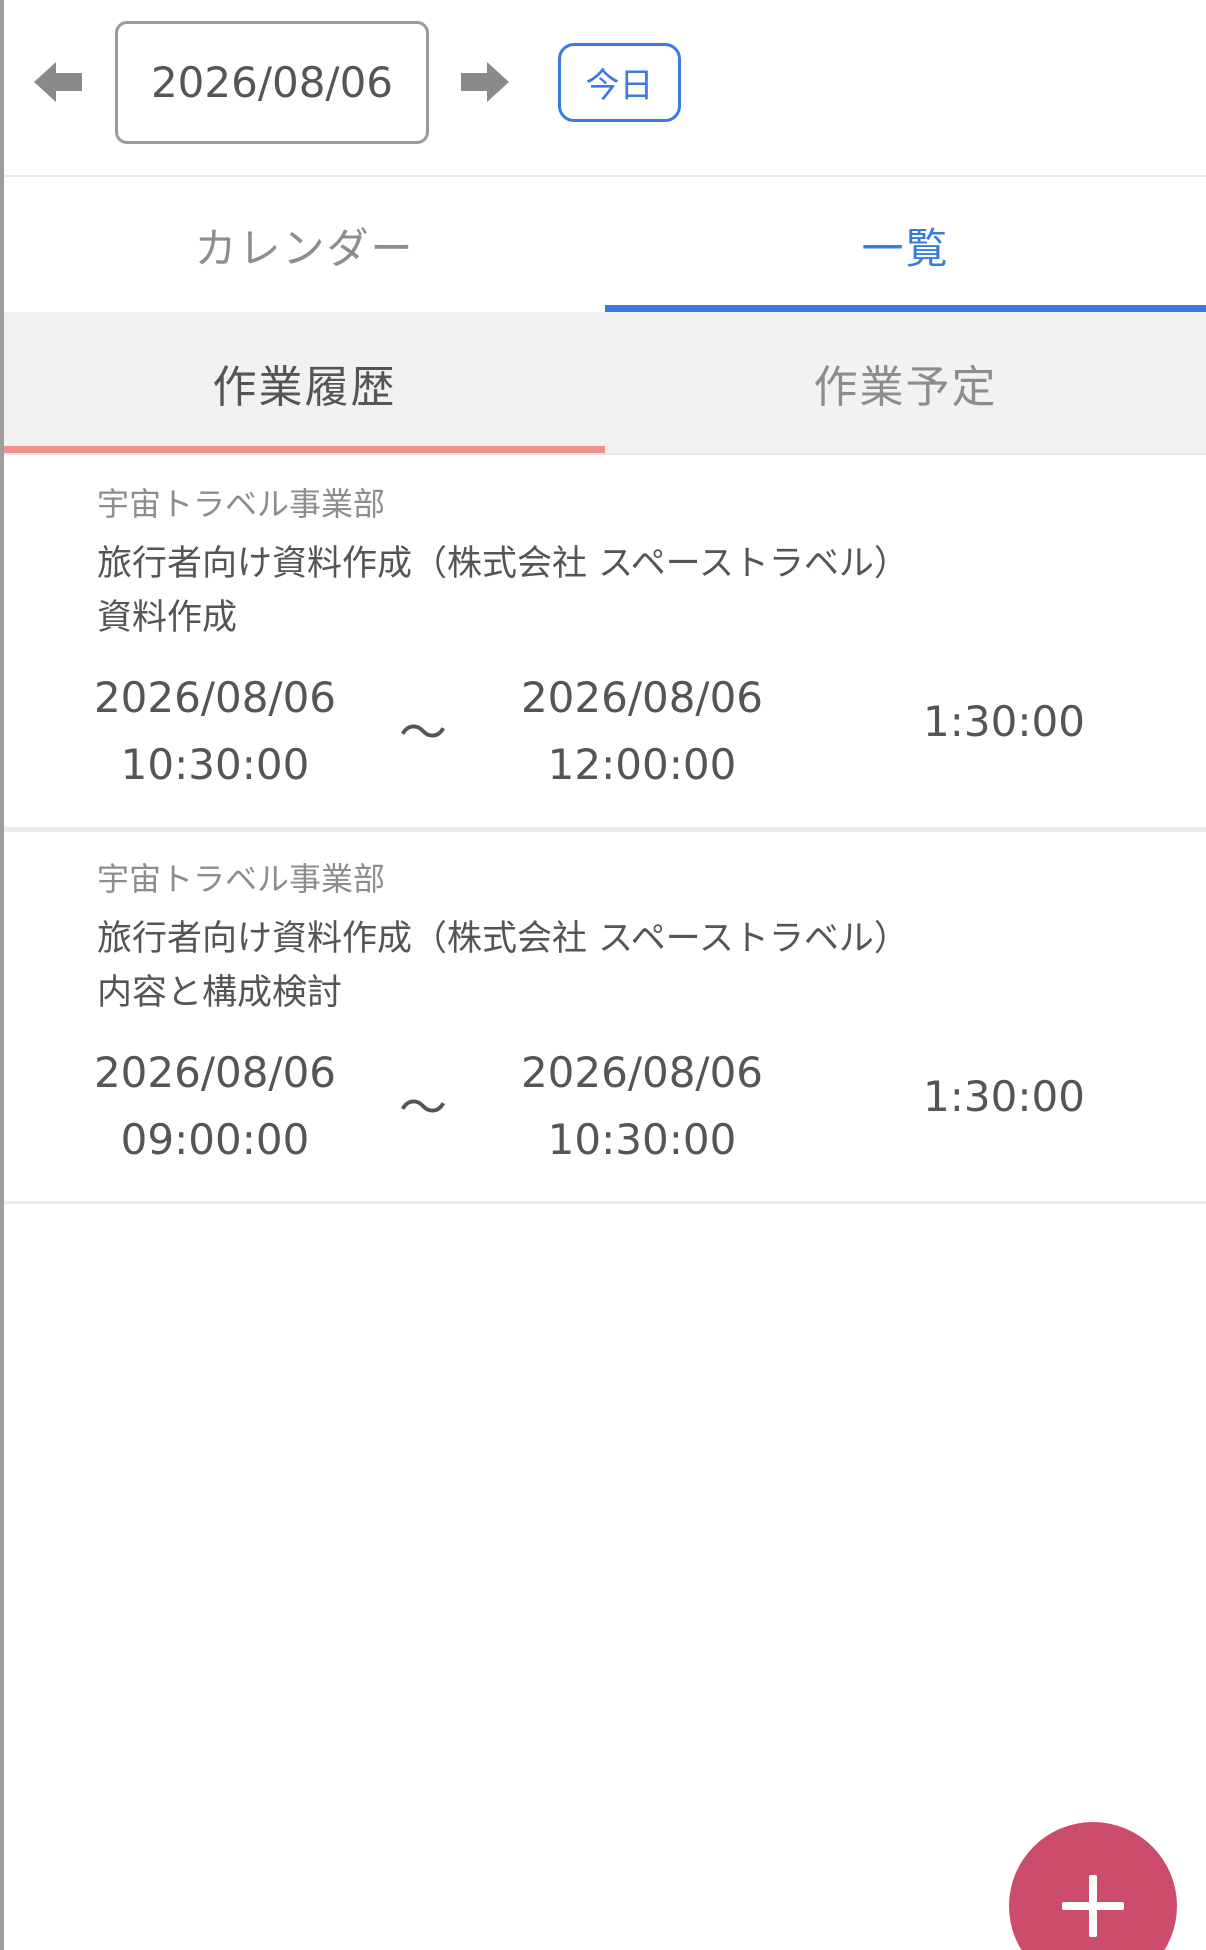 This screenshot has height=1950, width=1206. Describe the element at coordinates (905, 245) in the screenshot. I see `tab-list: 一覧` at that location.